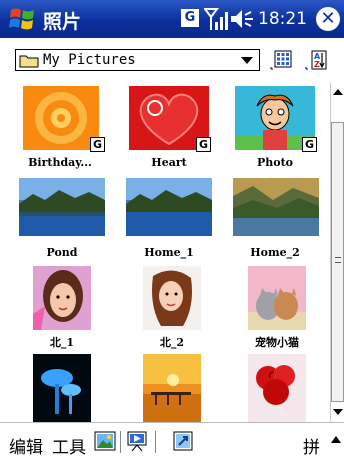  What do you see at coordinates (276, 207) in the screenshot?
I see `home-2-thumbnail-image` at bounding box center [276, 207].